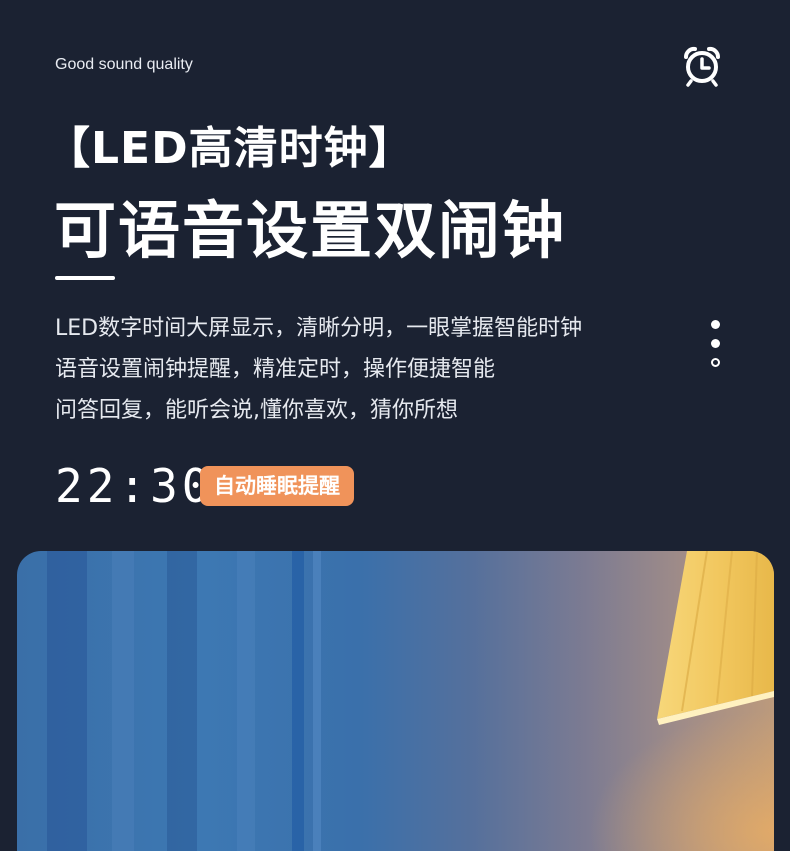 The height and width of the screenshot is (851, 790). What do you see at coordinates (715, 362) in the screenshot?
I see `page-dot-hollow` at bounding box center [715, 362].